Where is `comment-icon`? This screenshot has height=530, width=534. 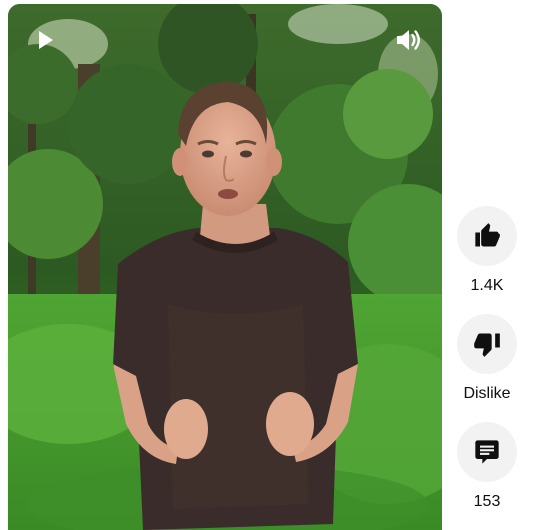 comment-icon is located at coordinates (487, 452).